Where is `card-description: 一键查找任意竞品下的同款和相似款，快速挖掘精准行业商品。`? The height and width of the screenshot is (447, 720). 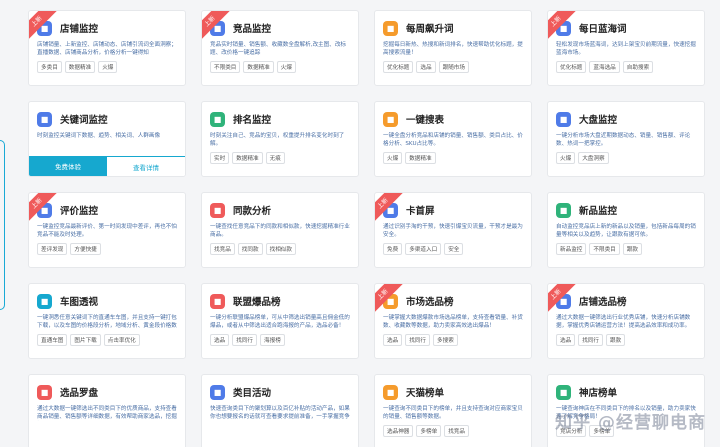 card-description: 一键查找任意竞品下的同款和相似款，快速挖掘精准行业商品。 is located at coordinates (280, 231).